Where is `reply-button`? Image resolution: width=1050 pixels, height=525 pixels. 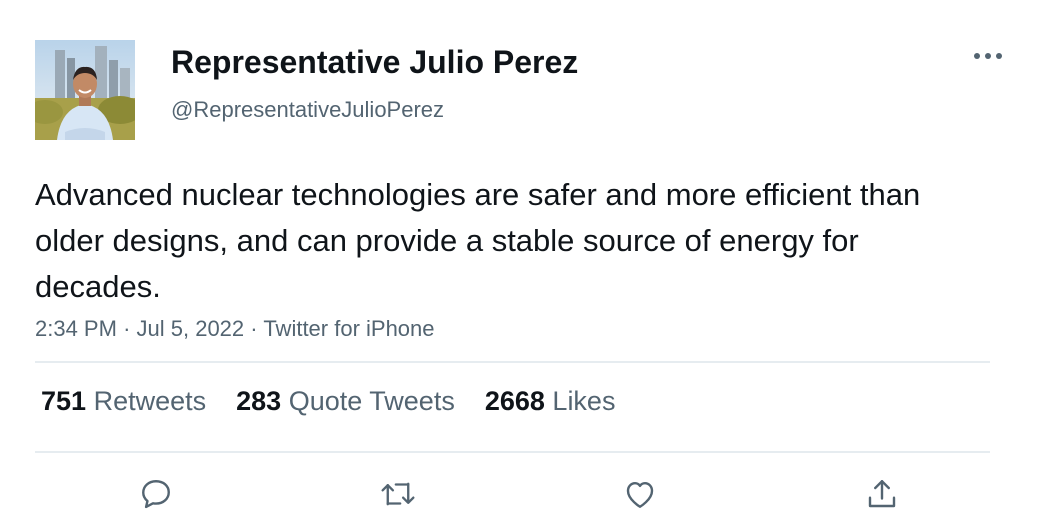
reply-button is located at coordinates (156, 494).